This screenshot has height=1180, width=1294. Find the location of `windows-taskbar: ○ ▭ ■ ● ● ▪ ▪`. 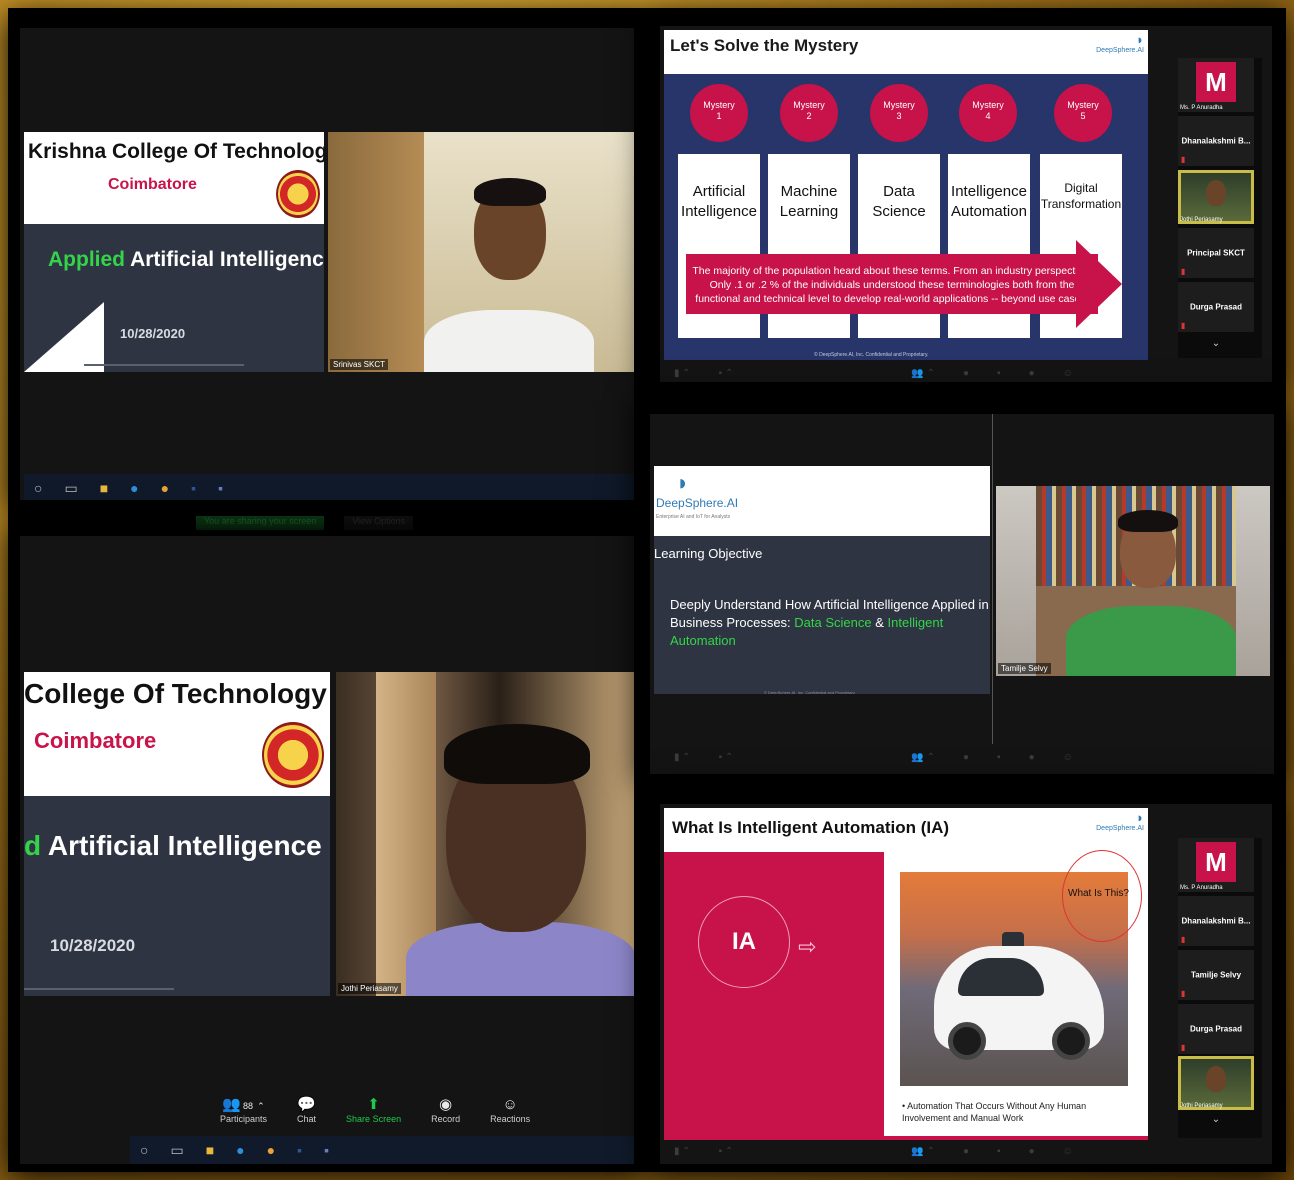

windows-taskbar: ○ ▭ ■ ● ● ▪ ▪ is located at coordinates (382, 1150).